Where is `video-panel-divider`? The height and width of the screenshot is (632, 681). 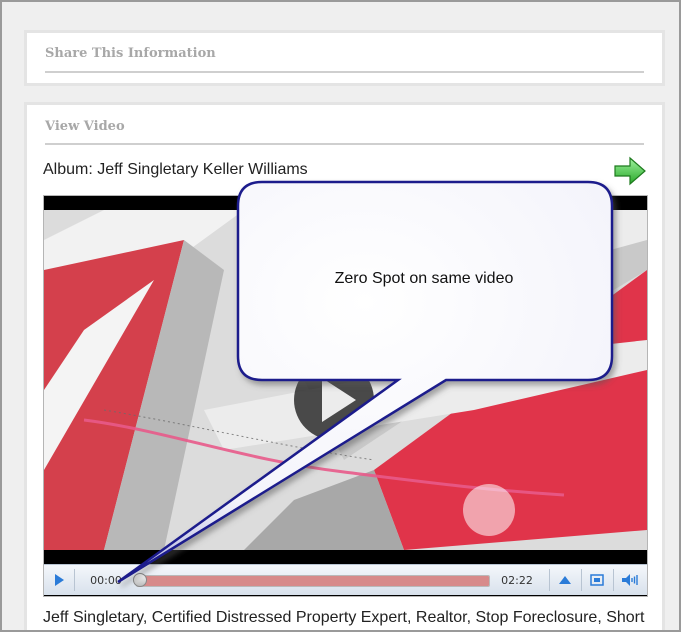
video-panel-divider is located at coordinates (344, 144).